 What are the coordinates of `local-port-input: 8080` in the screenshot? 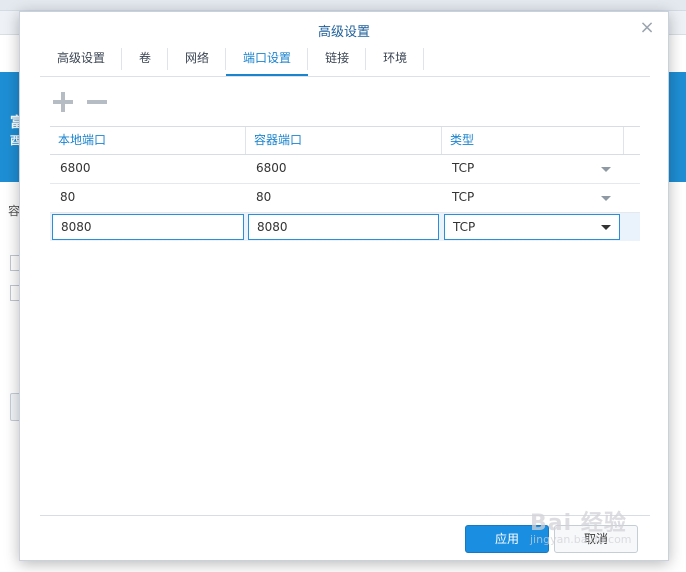 It's located at (148, 227).